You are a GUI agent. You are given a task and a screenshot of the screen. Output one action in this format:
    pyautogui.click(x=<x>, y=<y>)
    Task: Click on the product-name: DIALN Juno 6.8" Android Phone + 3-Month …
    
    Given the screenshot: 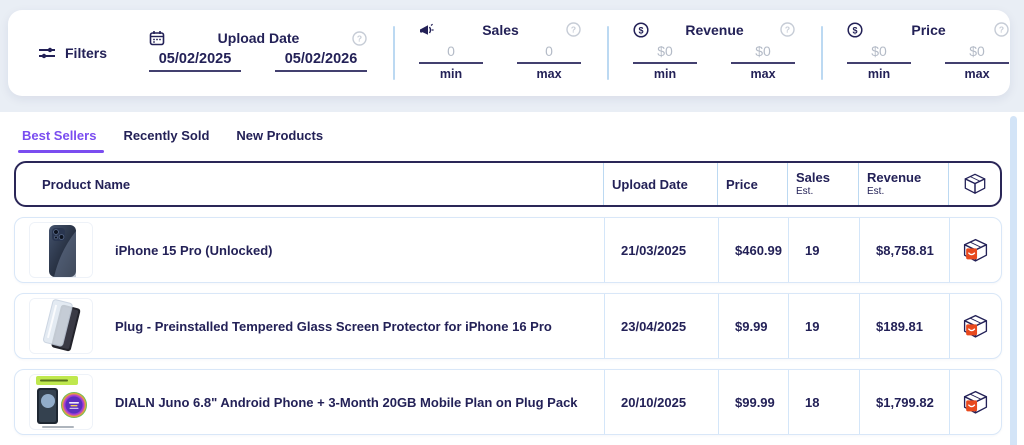 What is the action you would take?
    pyautogui.click(x=346, y=402)
    